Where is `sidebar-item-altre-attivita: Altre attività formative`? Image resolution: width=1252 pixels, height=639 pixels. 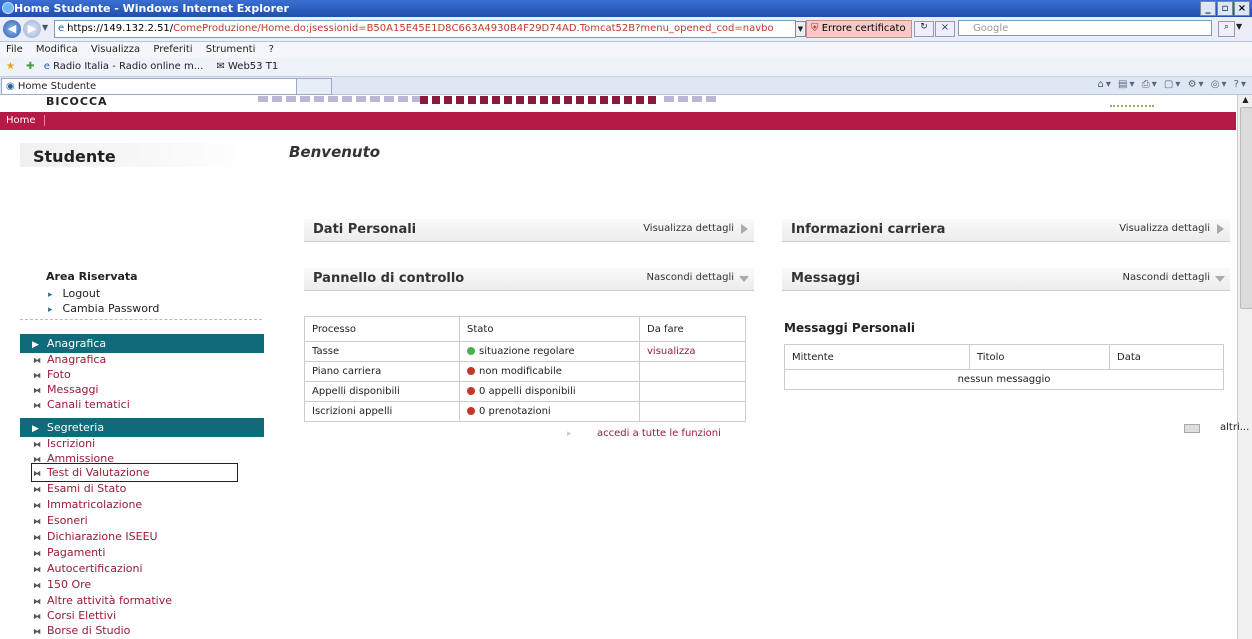 sidebar-item-altre-attivita: Altre attività formative is located at coordinates (102, 600).